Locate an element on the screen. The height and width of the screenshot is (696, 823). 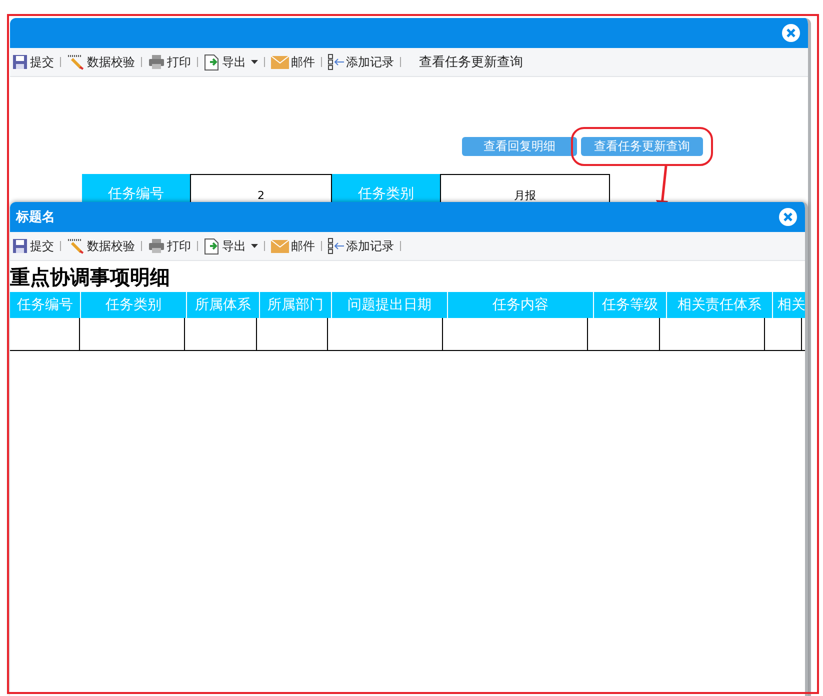
column-header: 任务内容 is located at coordinates (521, 305).